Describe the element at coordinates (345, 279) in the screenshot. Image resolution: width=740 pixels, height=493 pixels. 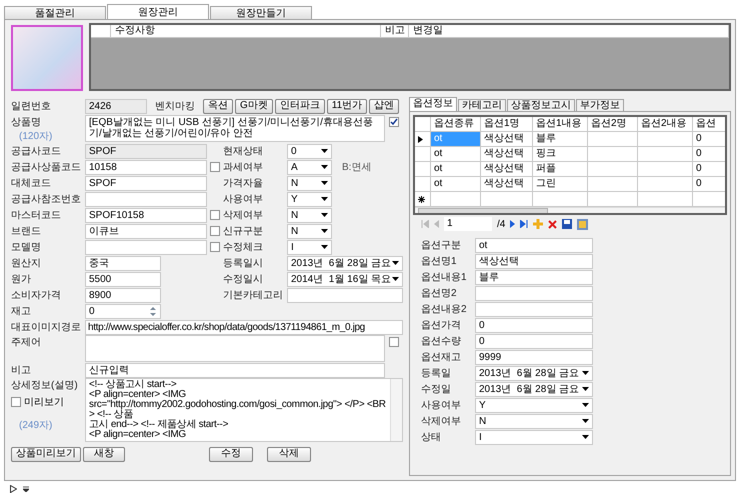
I see `date-picker: 2014년 1월 16일 목요` at that location.